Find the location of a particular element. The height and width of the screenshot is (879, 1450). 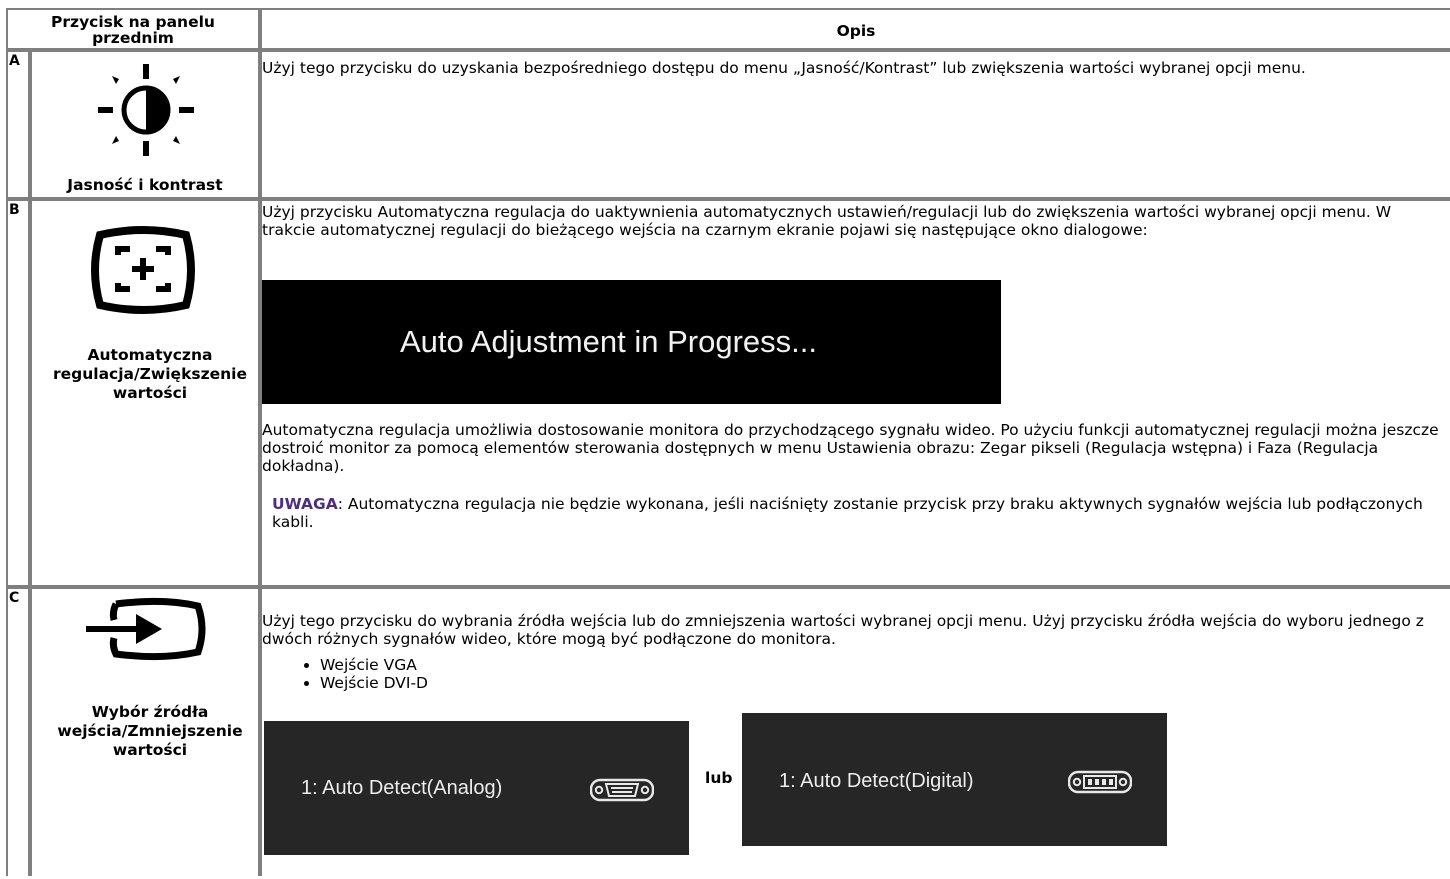

header-description-column: Opis is located at coordinates (856, 29).